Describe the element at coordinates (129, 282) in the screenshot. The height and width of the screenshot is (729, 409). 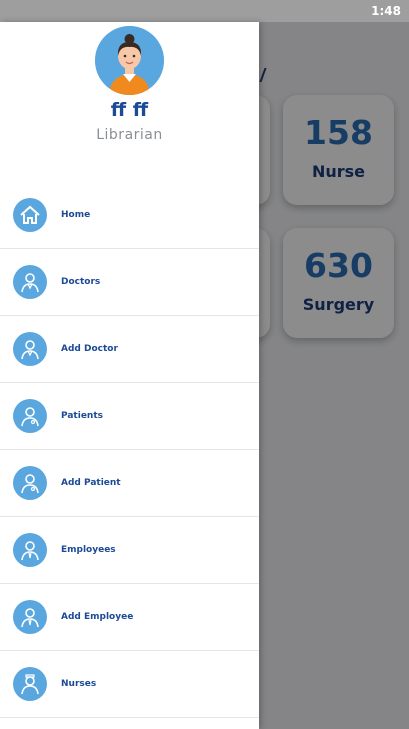
I see `menu-item-doctors: Doctors` at that location.